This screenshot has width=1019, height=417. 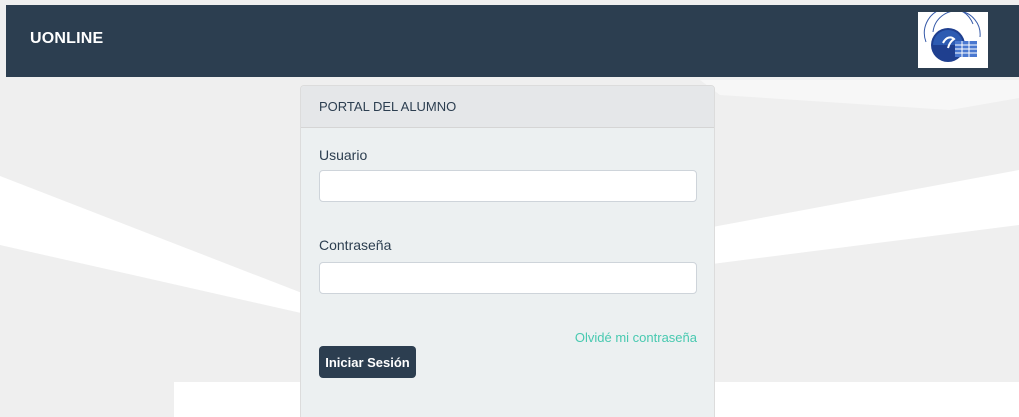 I want to click on login-panel-title: PORTAL DEL ALUMNO, so click(x=507, y=107).